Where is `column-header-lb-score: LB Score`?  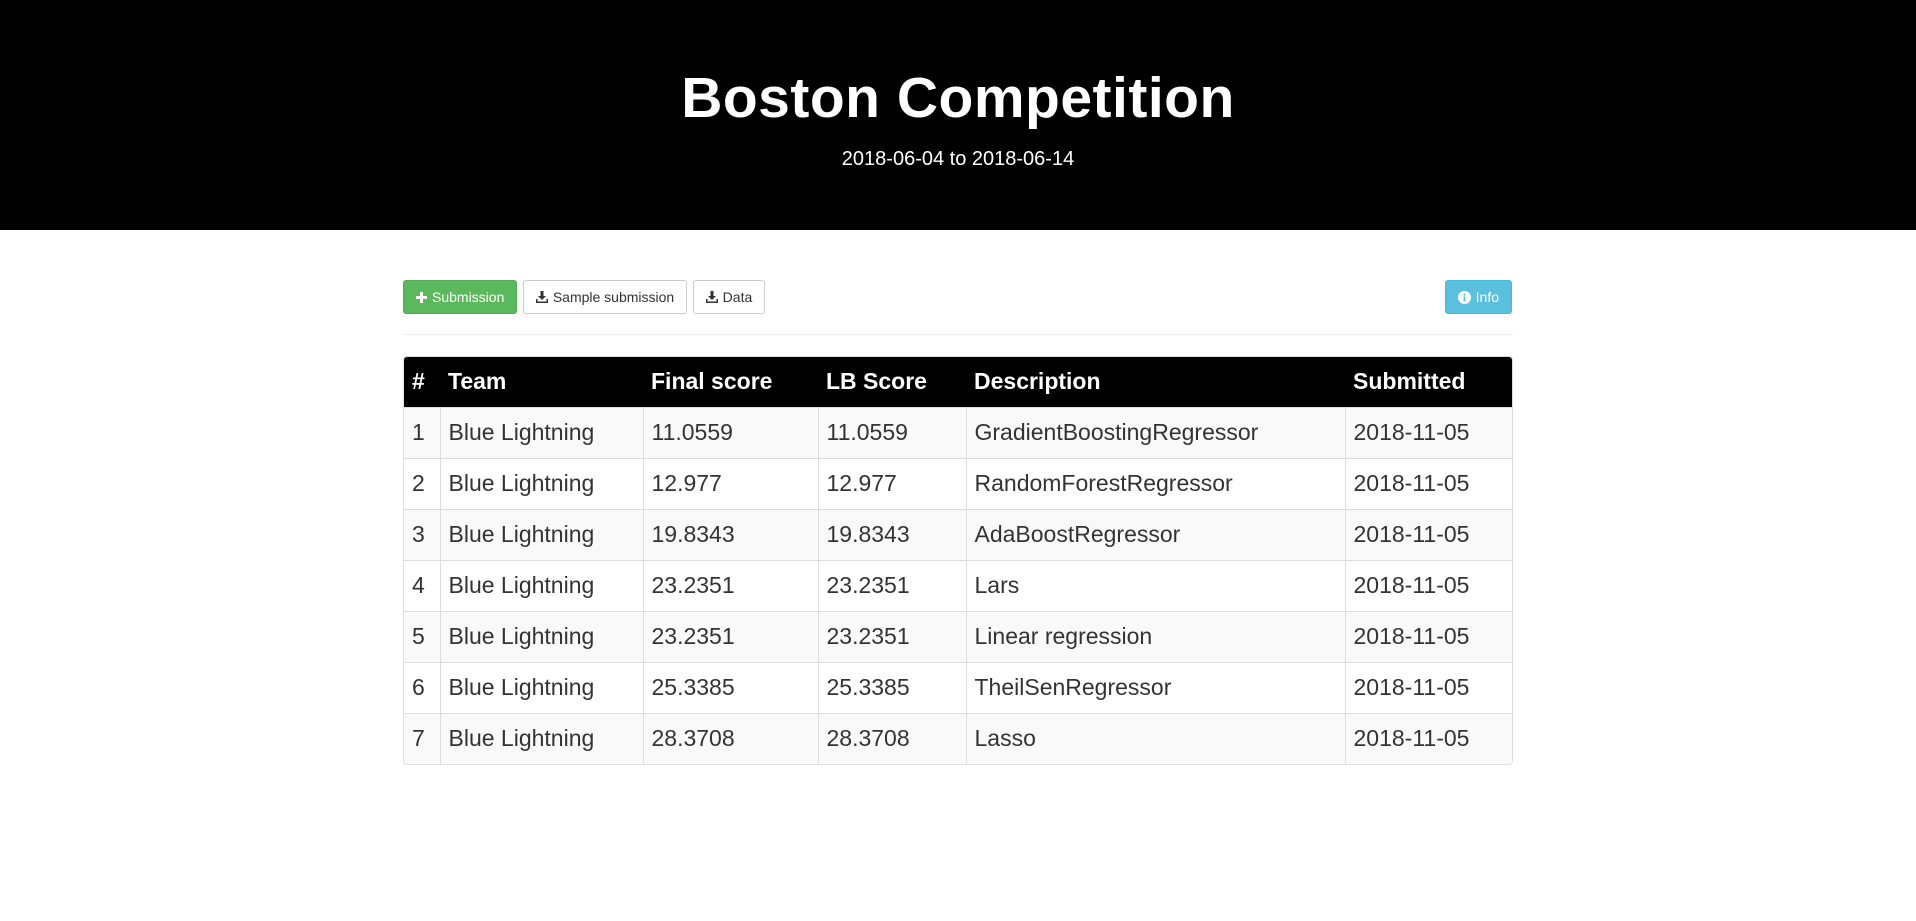 column-header-lb-score: LB Score is located at coordinates (892, 382).